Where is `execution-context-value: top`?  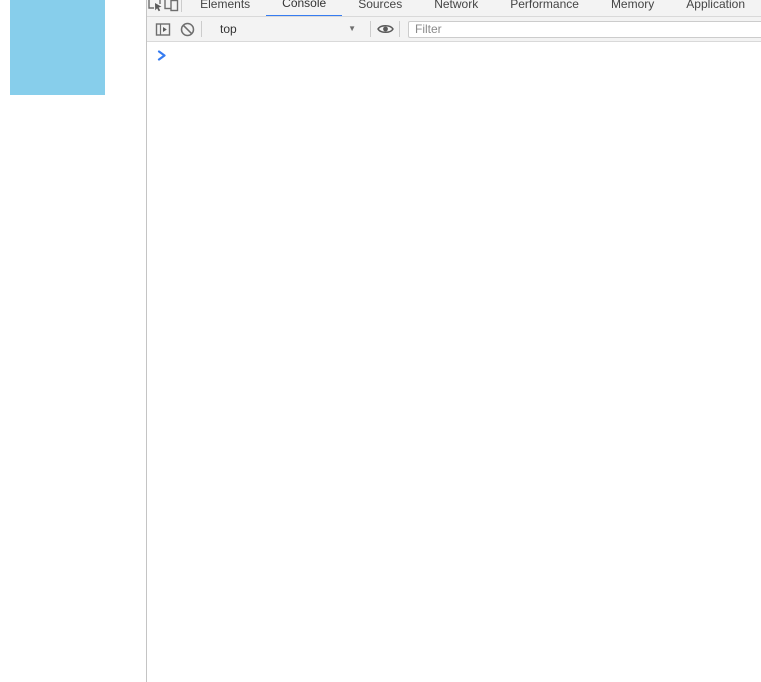
execution-context-value: top is located at coordinates (228, 29).